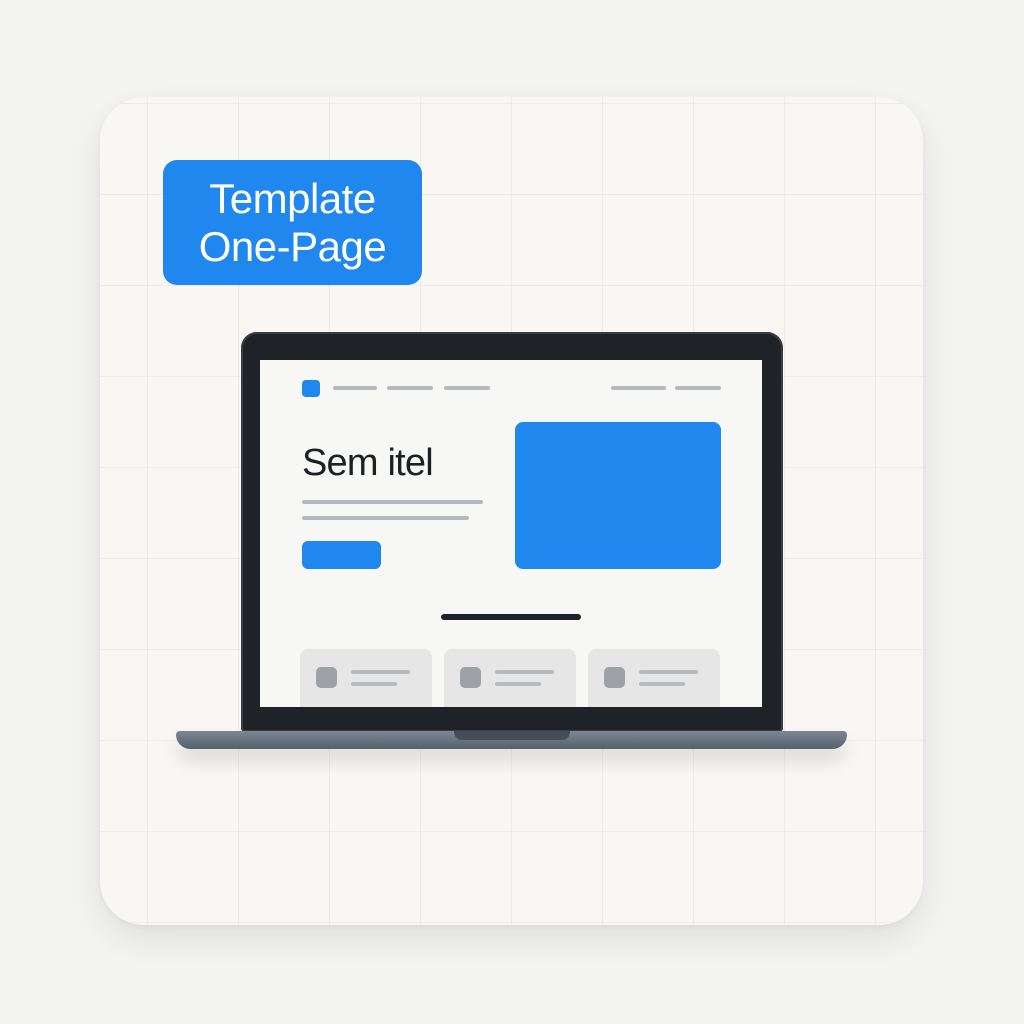 The image size is (1024, 1024). What do you see at coordinates (512, 735) in the screenshot?
I see `laptop-notch` at bounding box center [512, 735].